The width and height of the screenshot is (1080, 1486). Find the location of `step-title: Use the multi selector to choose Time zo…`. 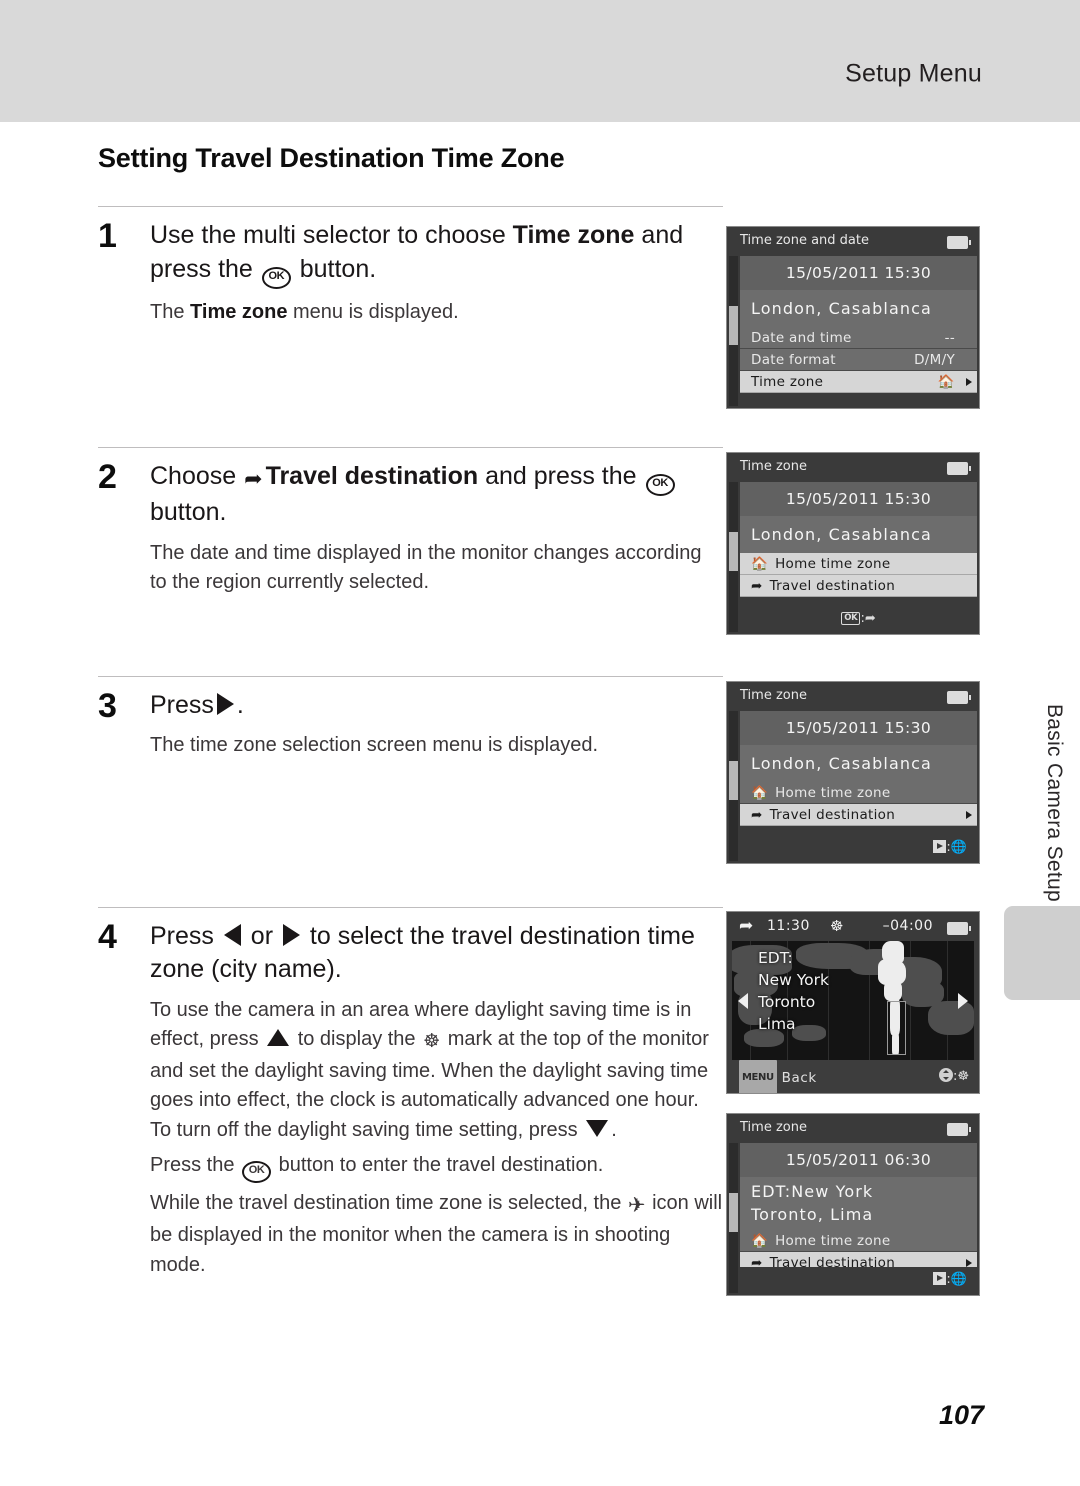

step-title: Use the multi selector to choose Time zo… is located at coordinates (436, 254).